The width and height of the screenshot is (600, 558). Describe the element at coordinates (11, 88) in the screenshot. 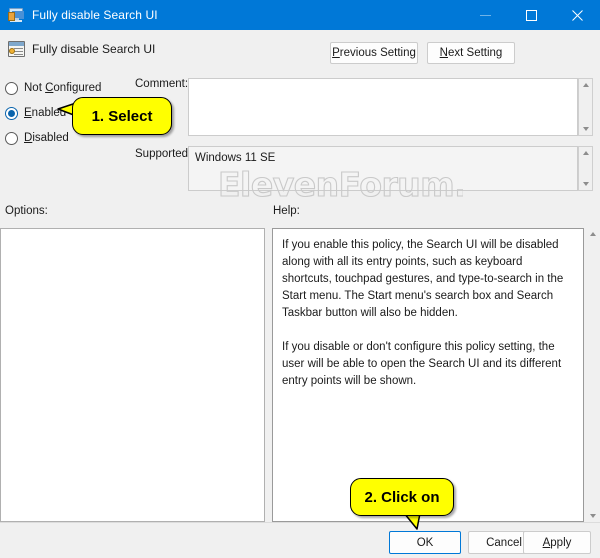

I see `radio-mark-not-configured` at that location.